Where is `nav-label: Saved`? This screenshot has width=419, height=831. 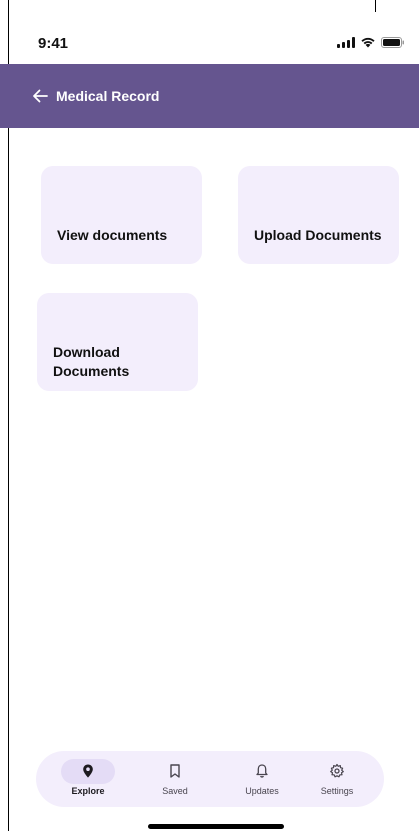
nav-label: Saved is located at coordinates (175, 791).